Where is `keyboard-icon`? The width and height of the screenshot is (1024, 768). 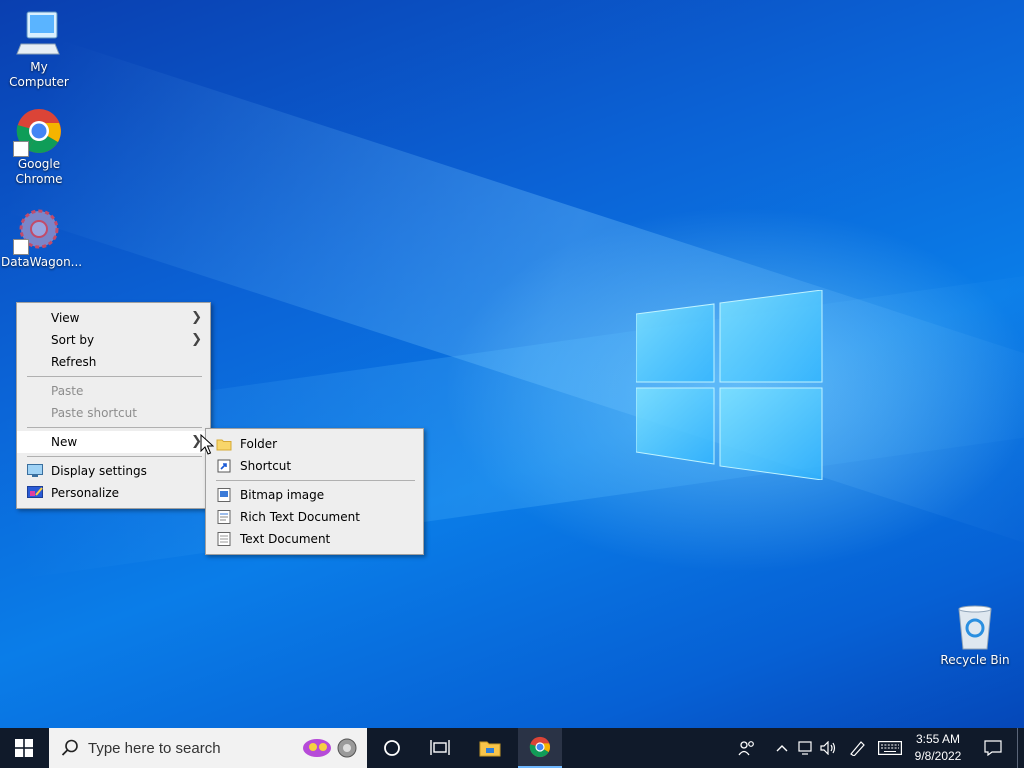 keyboard-icon is located at coordinates (890, 748).